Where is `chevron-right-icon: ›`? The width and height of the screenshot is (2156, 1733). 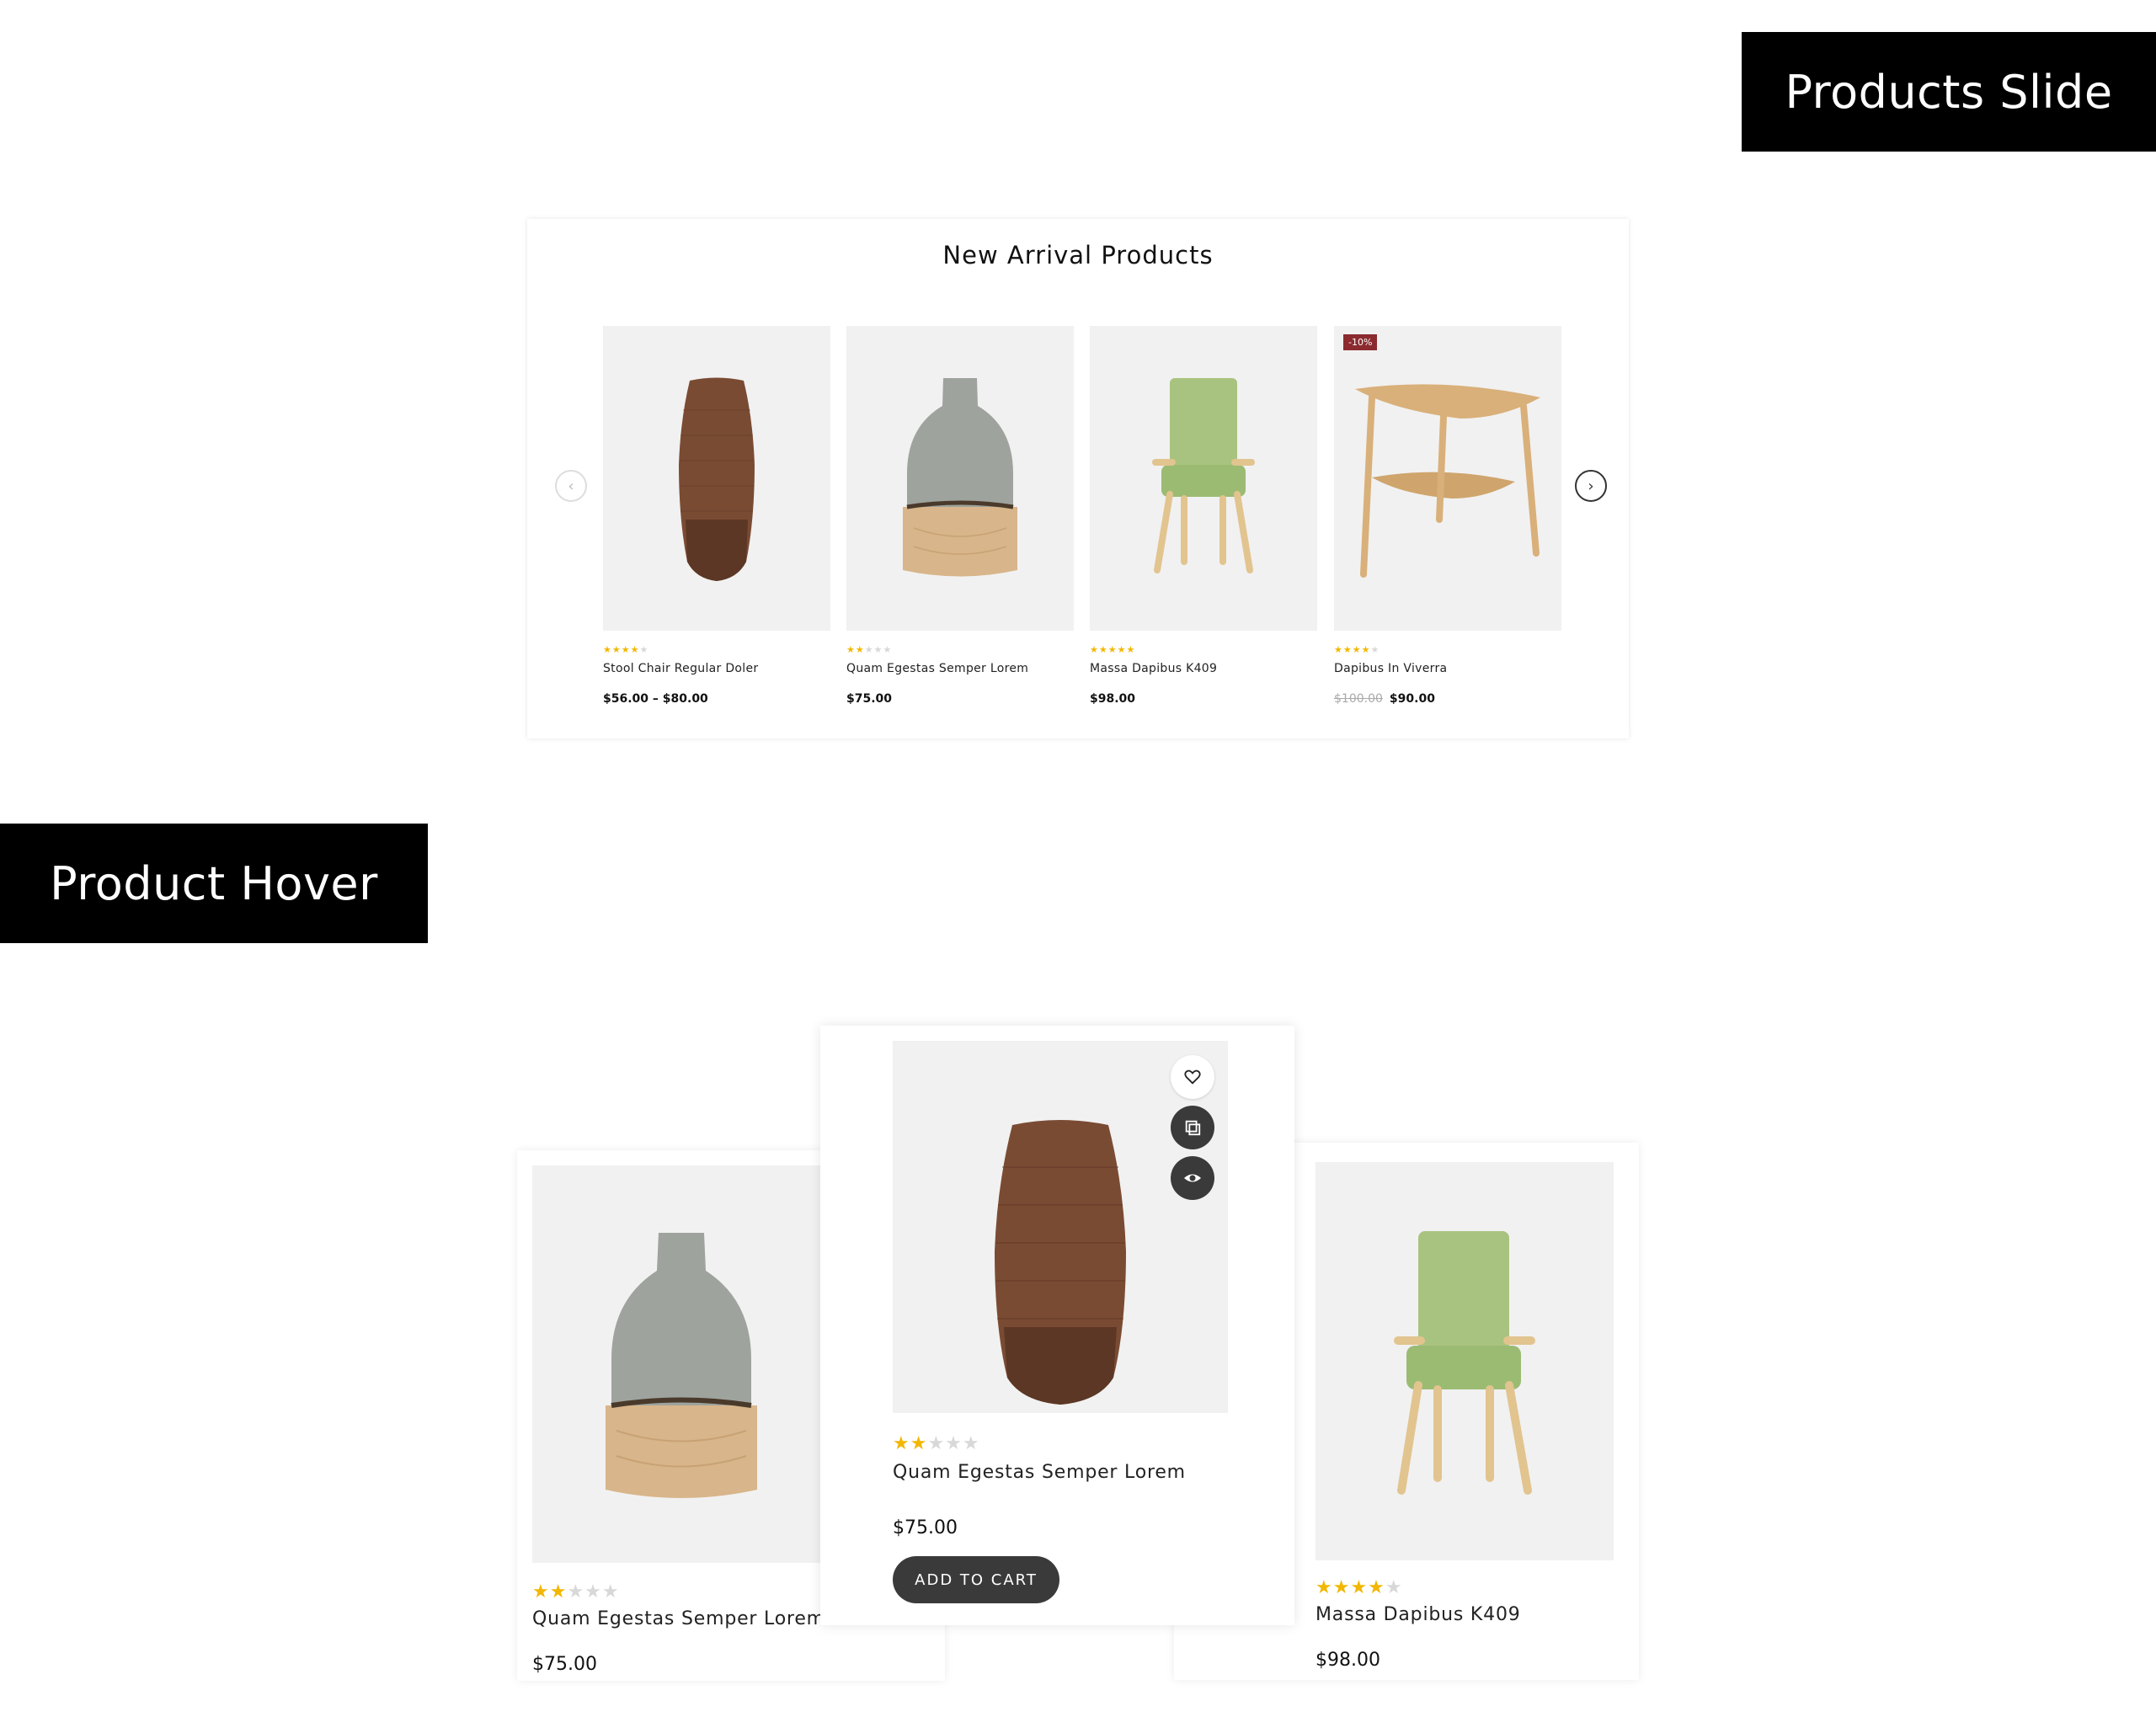 chevron-right-icon: › is located at coordinates (1591, 486).